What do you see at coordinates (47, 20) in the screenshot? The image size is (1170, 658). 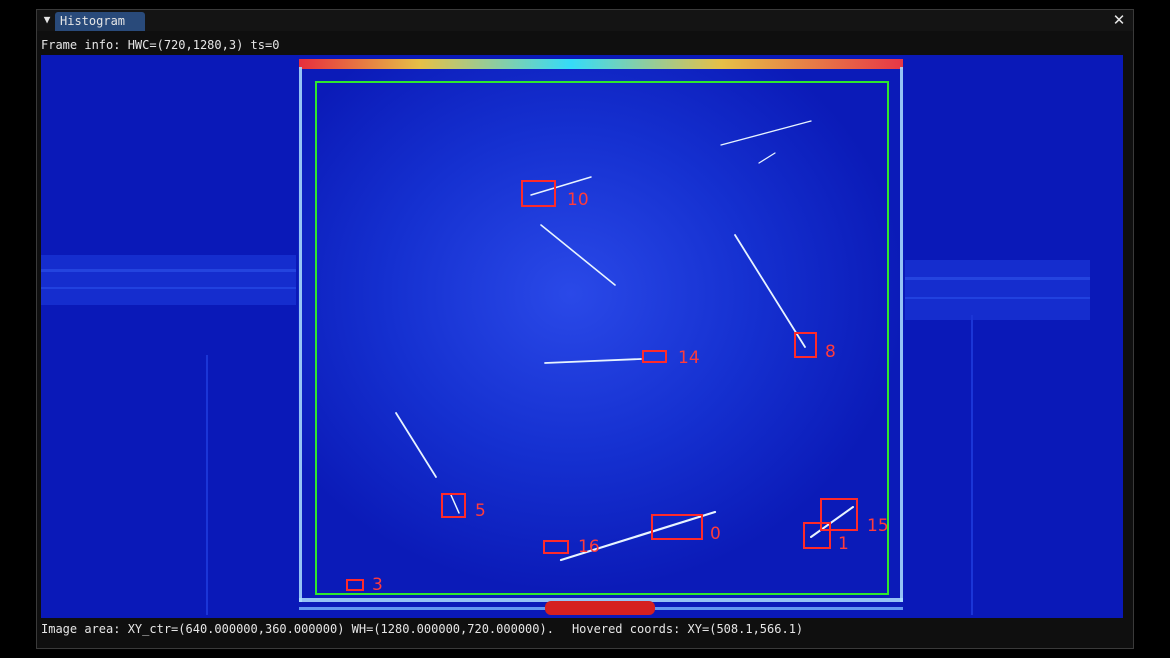 I see `triangle-down-icon: ▼` at bounding box center [47, 20].